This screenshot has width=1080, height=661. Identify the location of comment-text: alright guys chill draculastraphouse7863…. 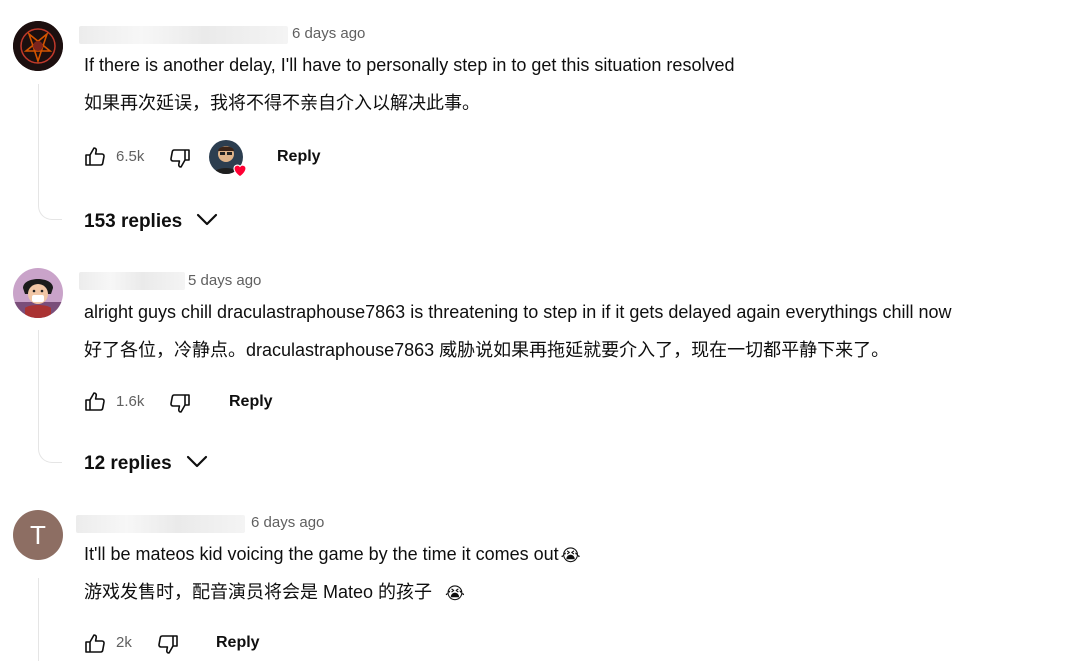
(518, 312).